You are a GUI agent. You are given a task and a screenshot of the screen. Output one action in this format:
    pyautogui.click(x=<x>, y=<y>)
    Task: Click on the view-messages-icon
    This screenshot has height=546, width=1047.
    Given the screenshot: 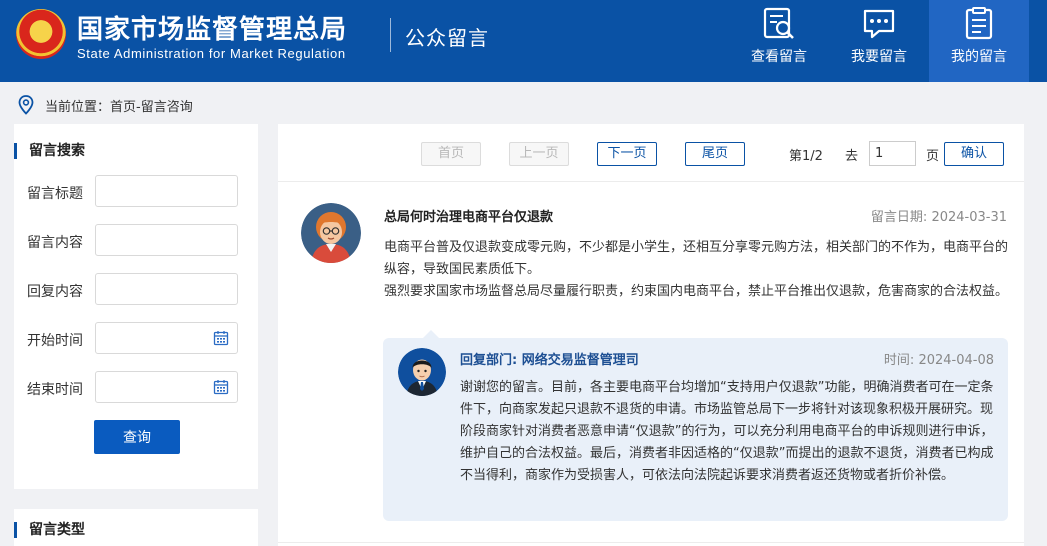 What is the action you would take?
    pyautogui.click(x=778, y=23)
    